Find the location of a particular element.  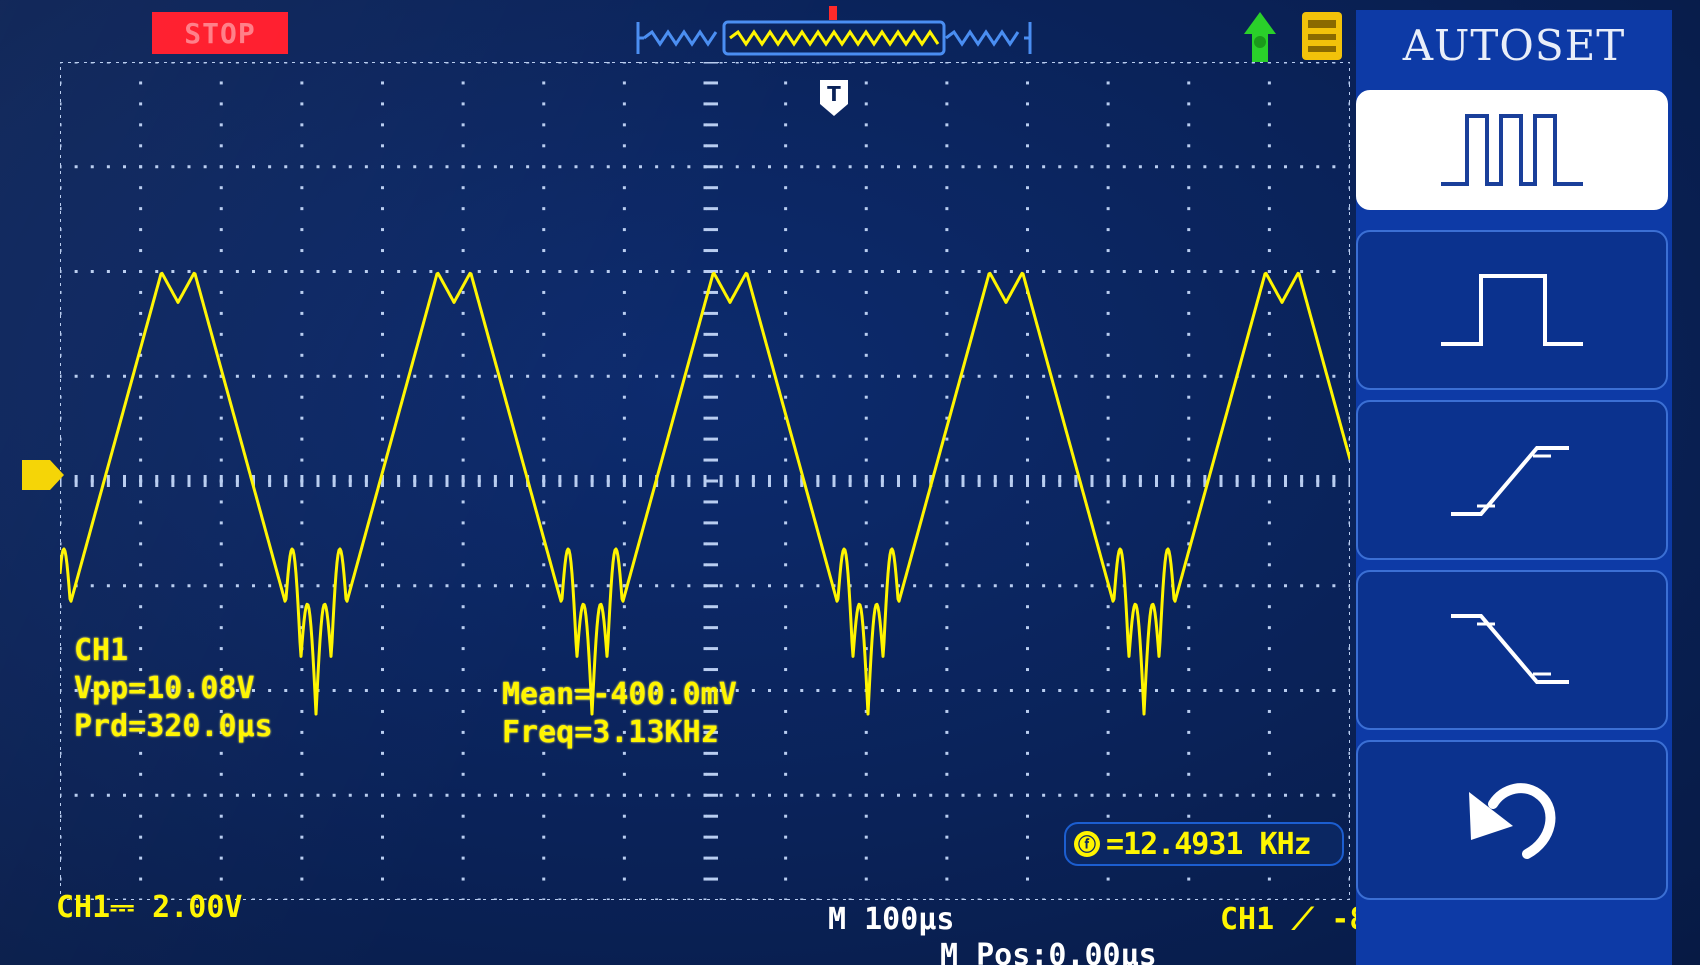

channel-label: CH1 is located at coordinates (101, 650).